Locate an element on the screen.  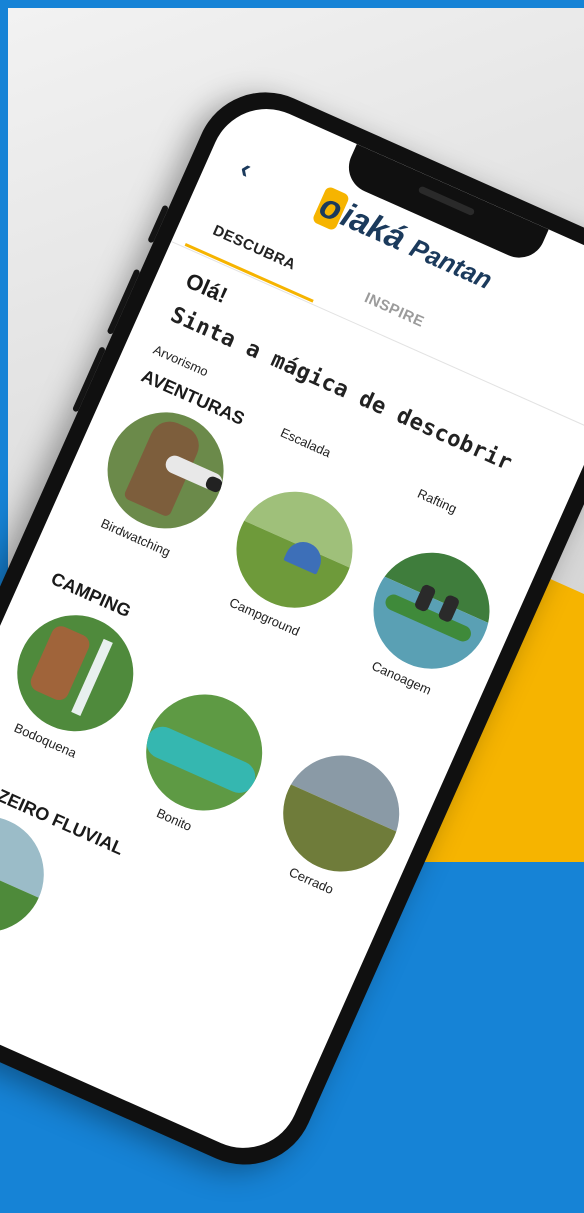
list-item: Birdwatching is located at coordinates (156, 490).